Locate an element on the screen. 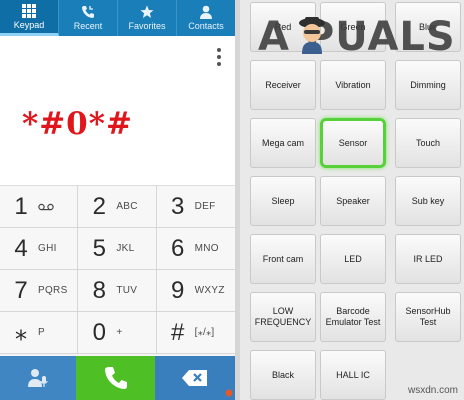 The width and height of the screenshot is (464, 400). key-letters: MNO is located at coordinates (206, 248).